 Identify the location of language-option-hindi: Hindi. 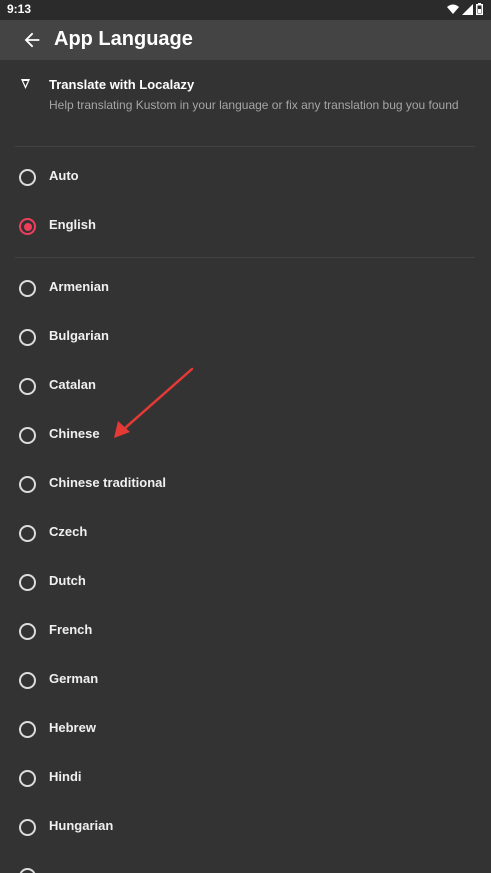
(245, 778).